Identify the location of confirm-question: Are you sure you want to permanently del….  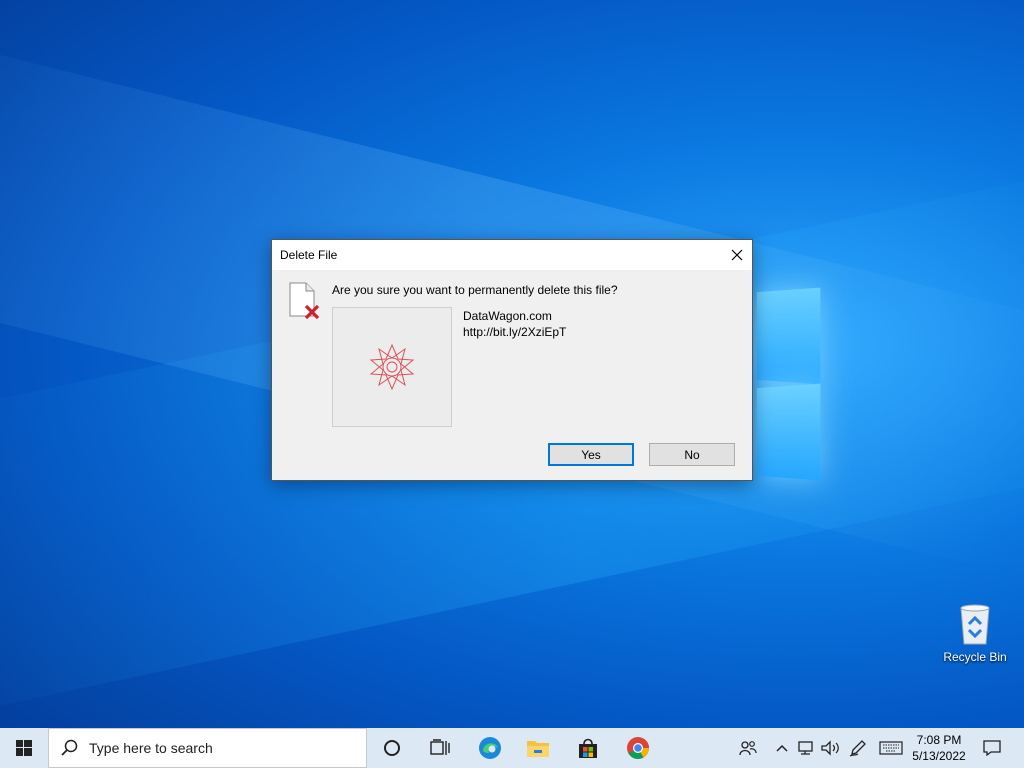
(475, 290).